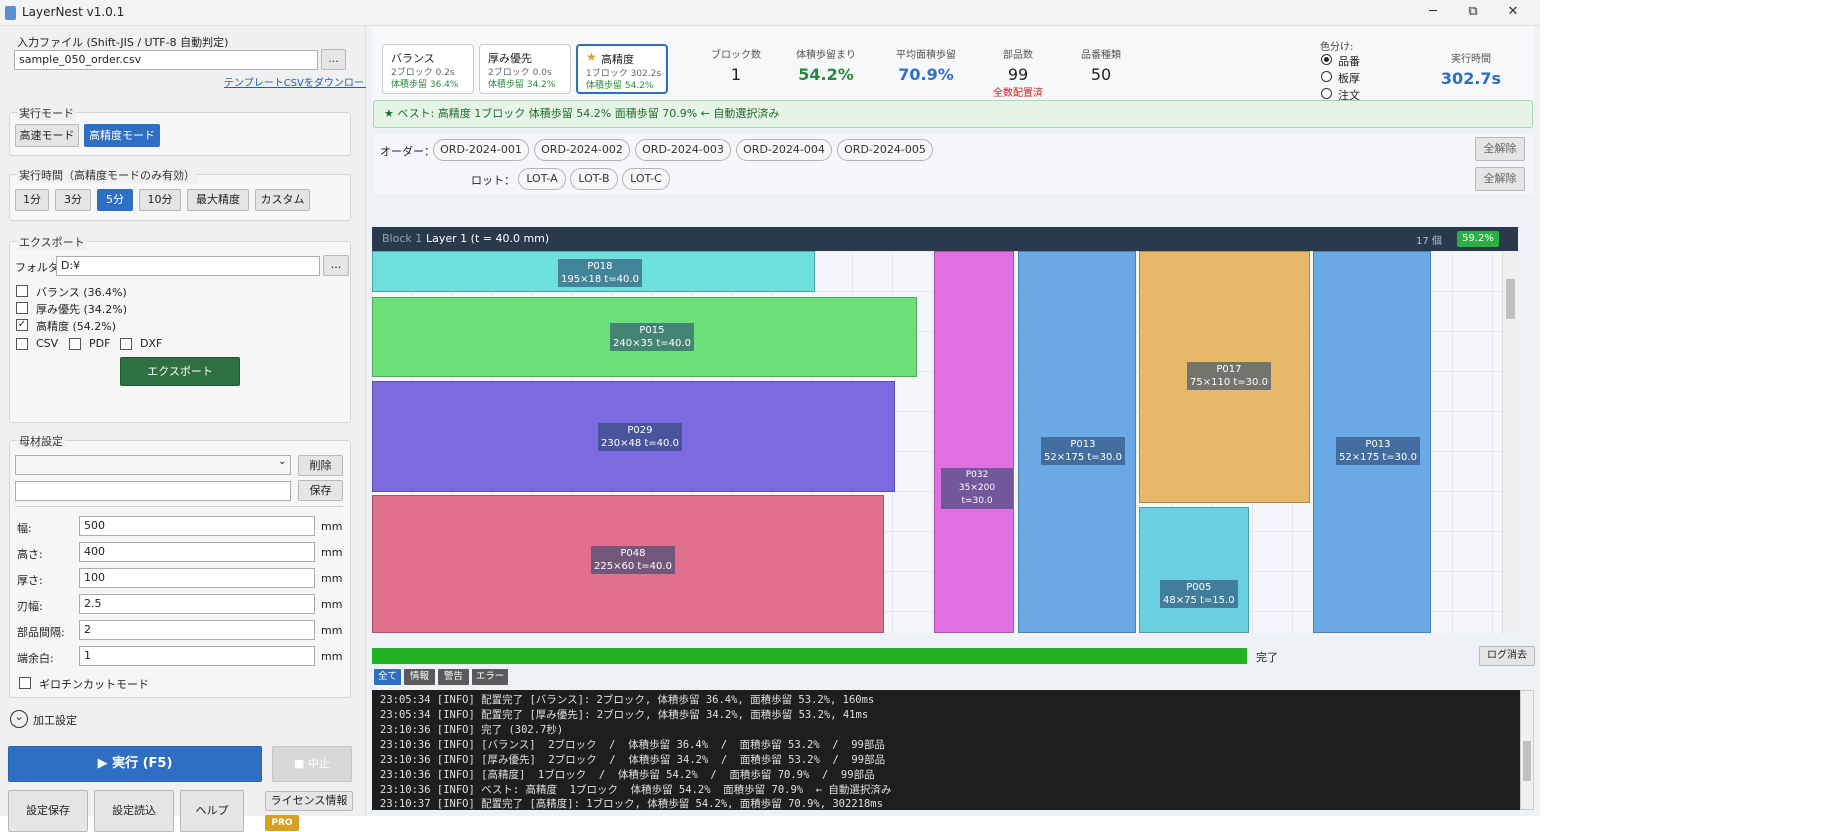 This screenshot has width=1823, height=832. I want to click on result-card-precise: 高精度 ★ 1ブロック 302.2s 体積歩留 54.2%, so click(622, 69).